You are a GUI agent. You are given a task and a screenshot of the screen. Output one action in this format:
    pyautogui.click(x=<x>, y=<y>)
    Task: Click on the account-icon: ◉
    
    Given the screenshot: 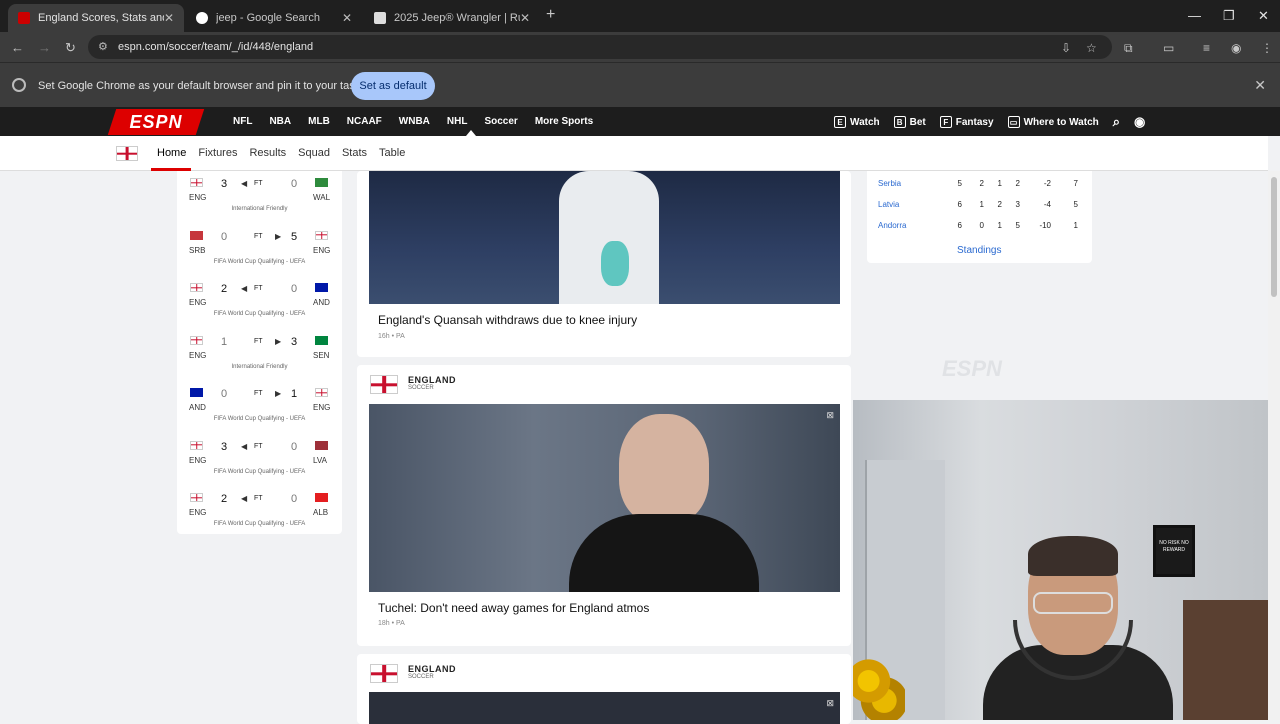 What is the action you would take?
    pyautogui.click(x=1139, y=122)
    